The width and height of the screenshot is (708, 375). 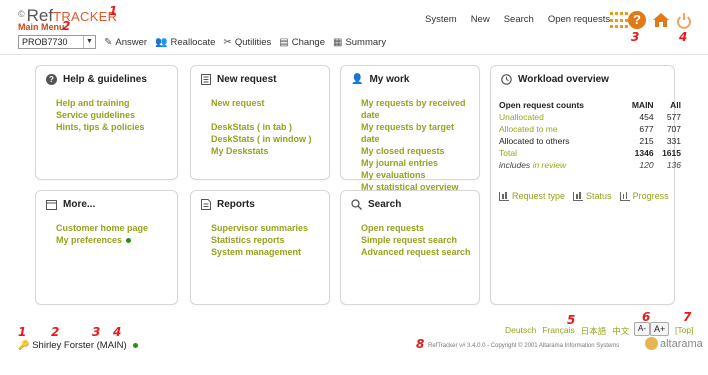 I want to click on table-row: Unallocated 454 577, so click(x=590, y=117).